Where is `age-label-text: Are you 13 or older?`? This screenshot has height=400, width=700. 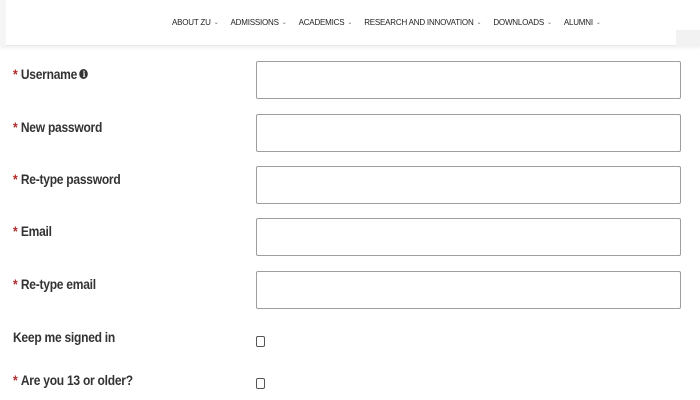
age-label-text: Are you 13 or older? is located at coordinates (76, 380).